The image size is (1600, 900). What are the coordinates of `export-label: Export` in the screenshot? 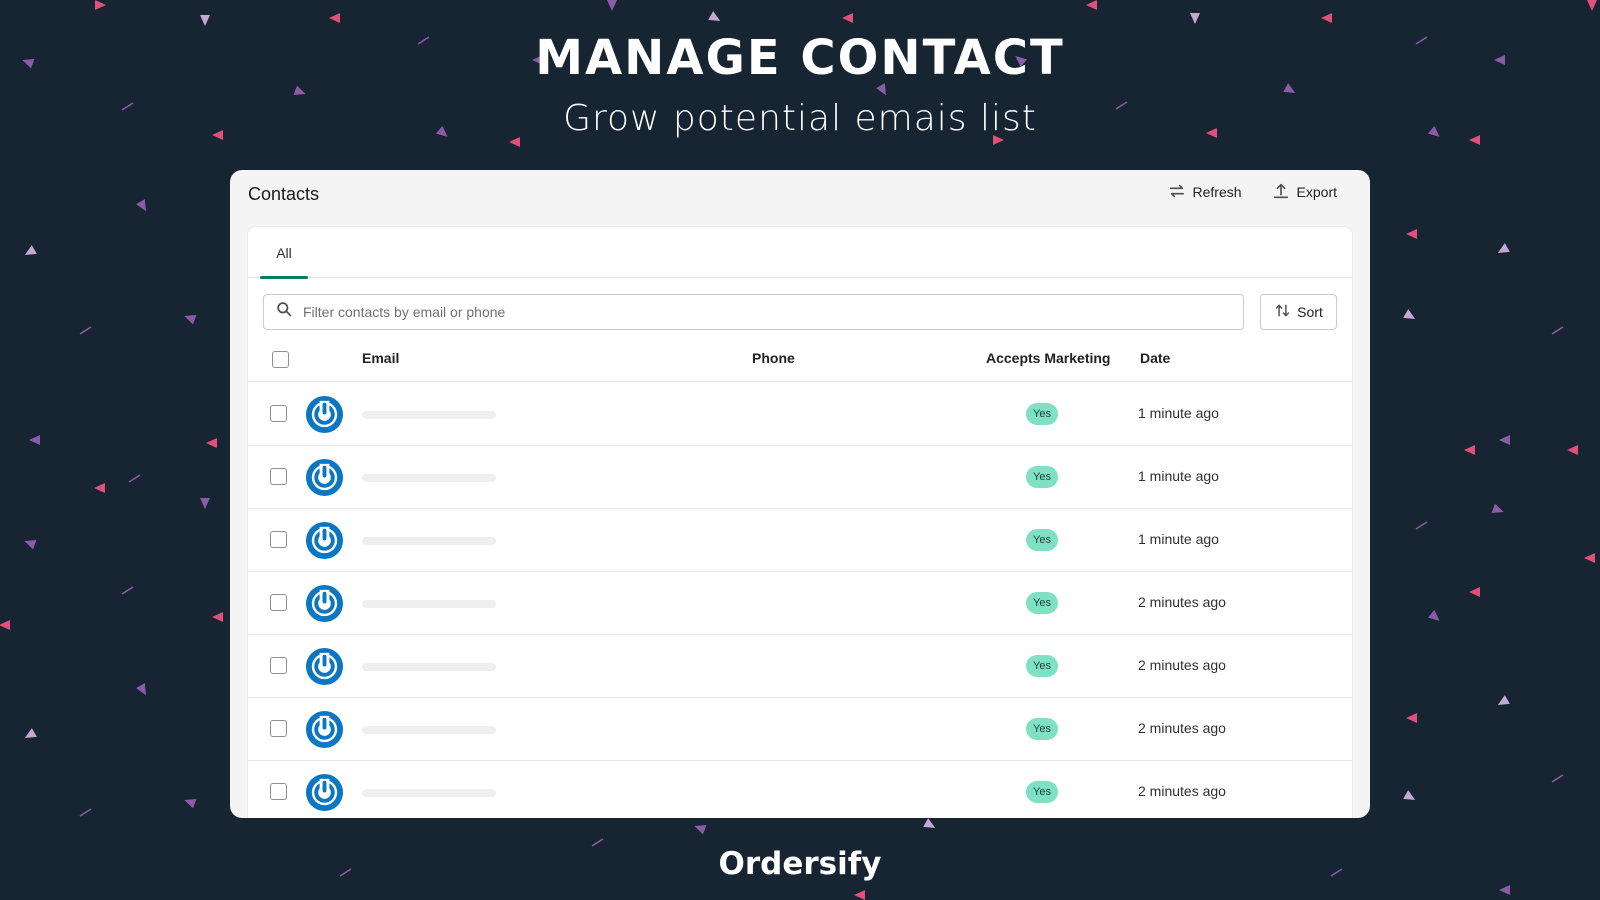 It's located at (1316, 192).